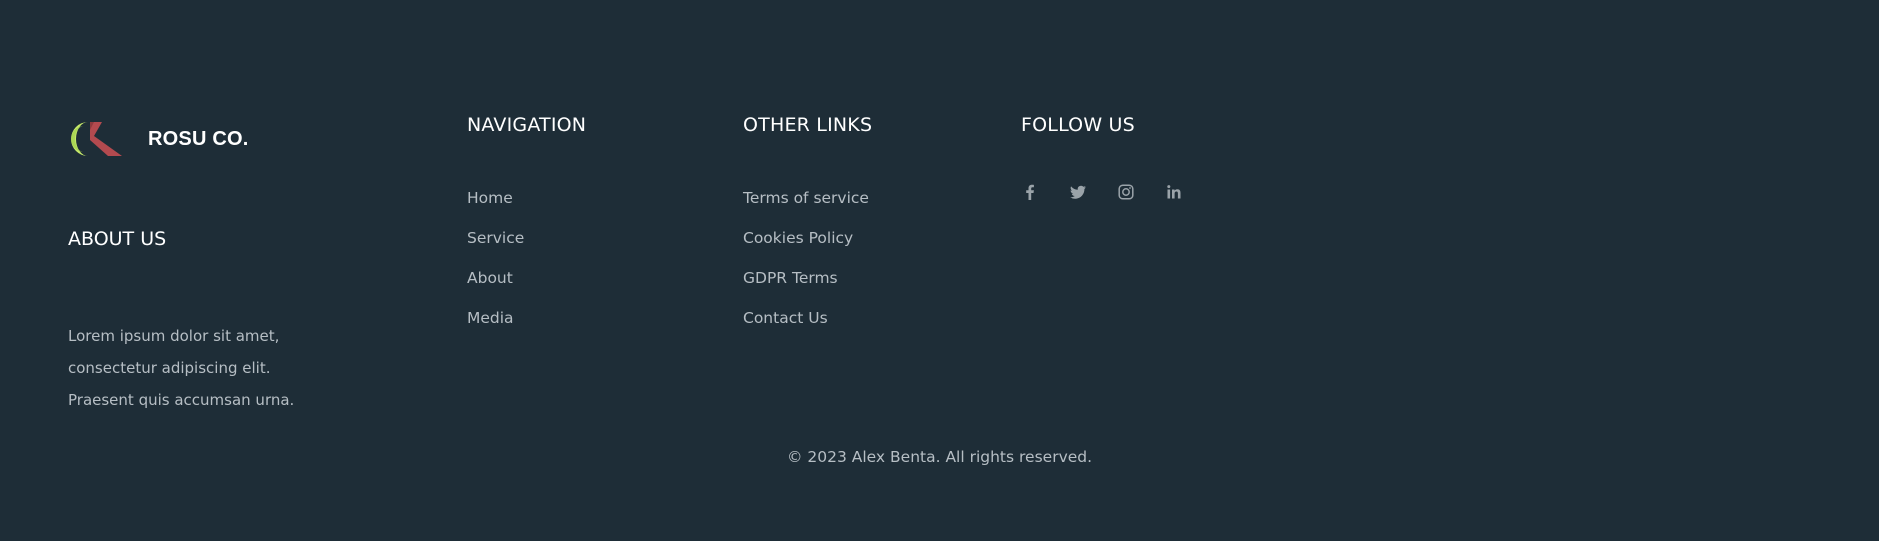  Describe the element at coordinates (169, 368) in the screenshot. I see `about-line: consectetur adipiscing elit.` at that location.